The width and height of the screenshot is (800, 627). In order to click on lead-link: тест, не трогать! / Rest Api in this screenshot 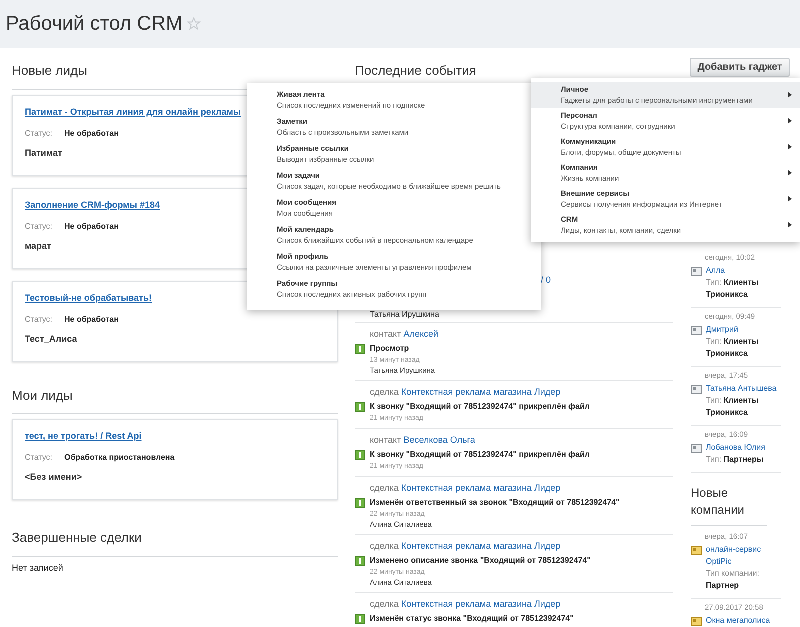, I will do `click(83, 436)`.